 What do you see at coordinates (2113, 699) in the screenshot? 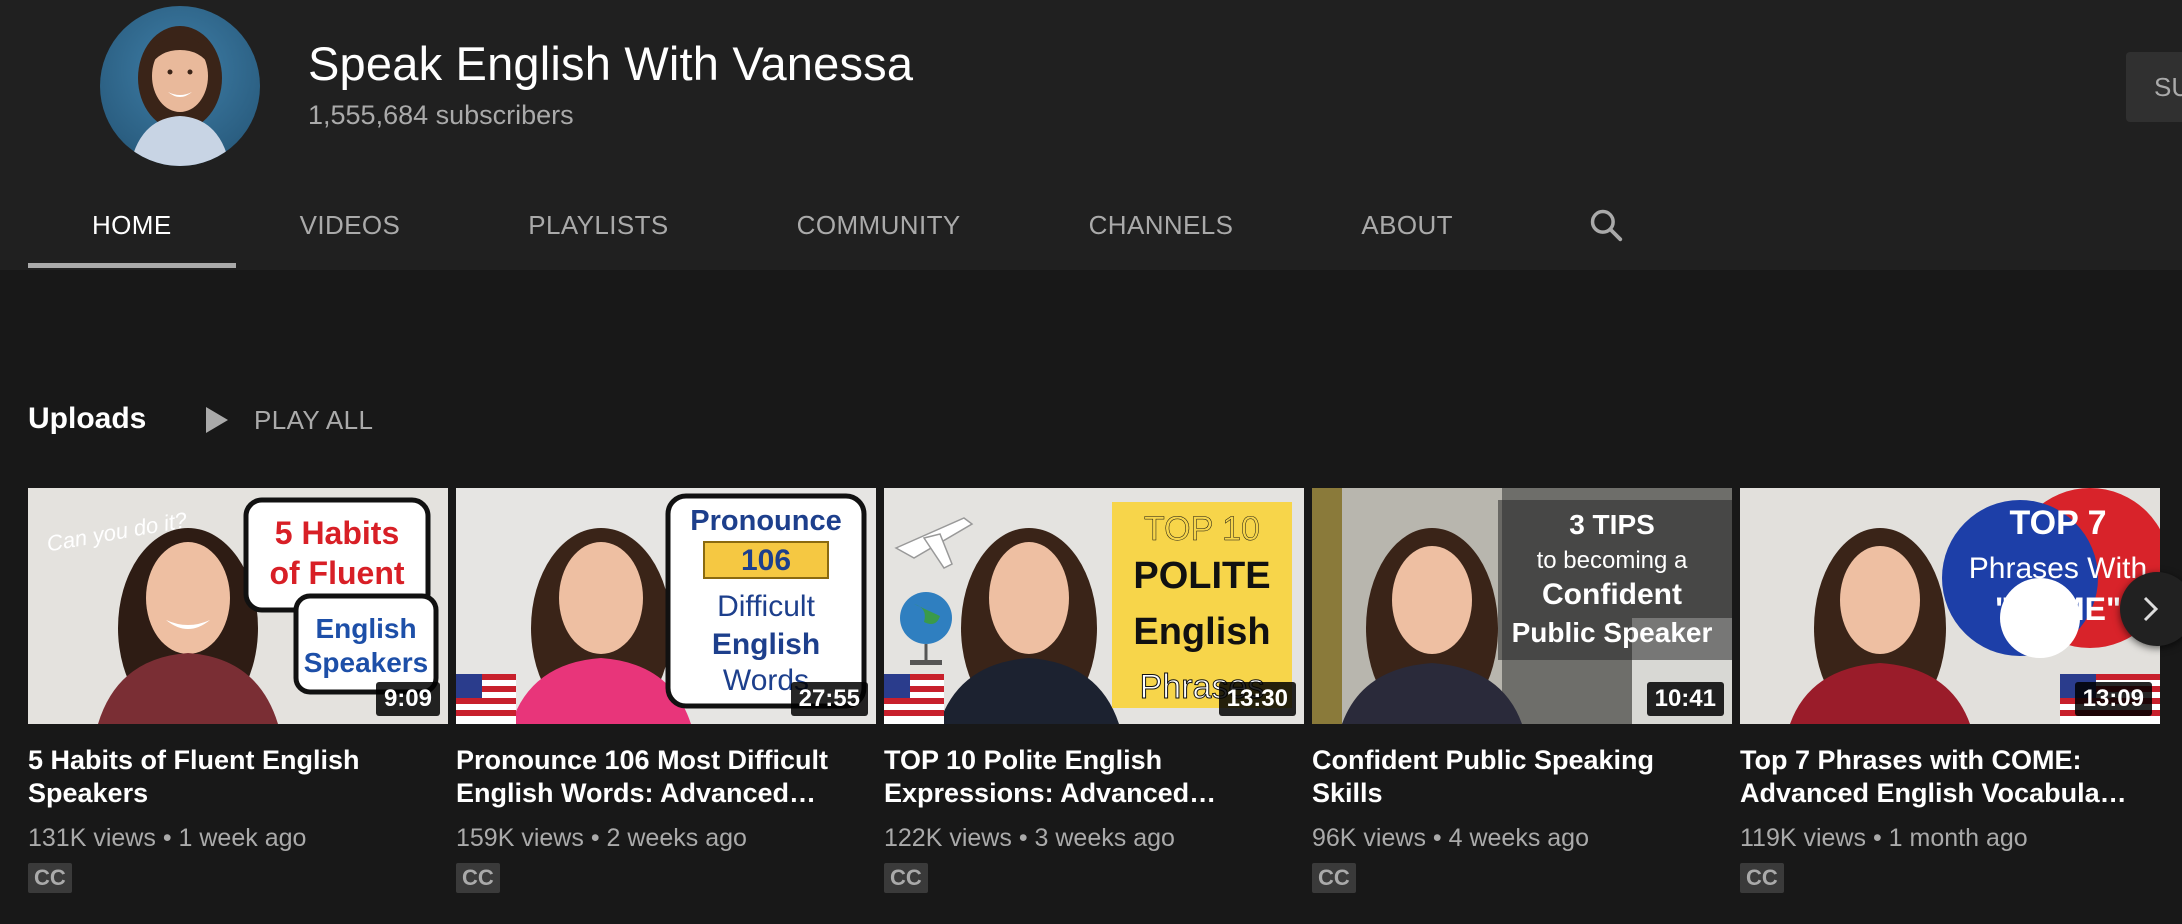
I see `video-duration: 13:09` at bounding box center [2113, 699].